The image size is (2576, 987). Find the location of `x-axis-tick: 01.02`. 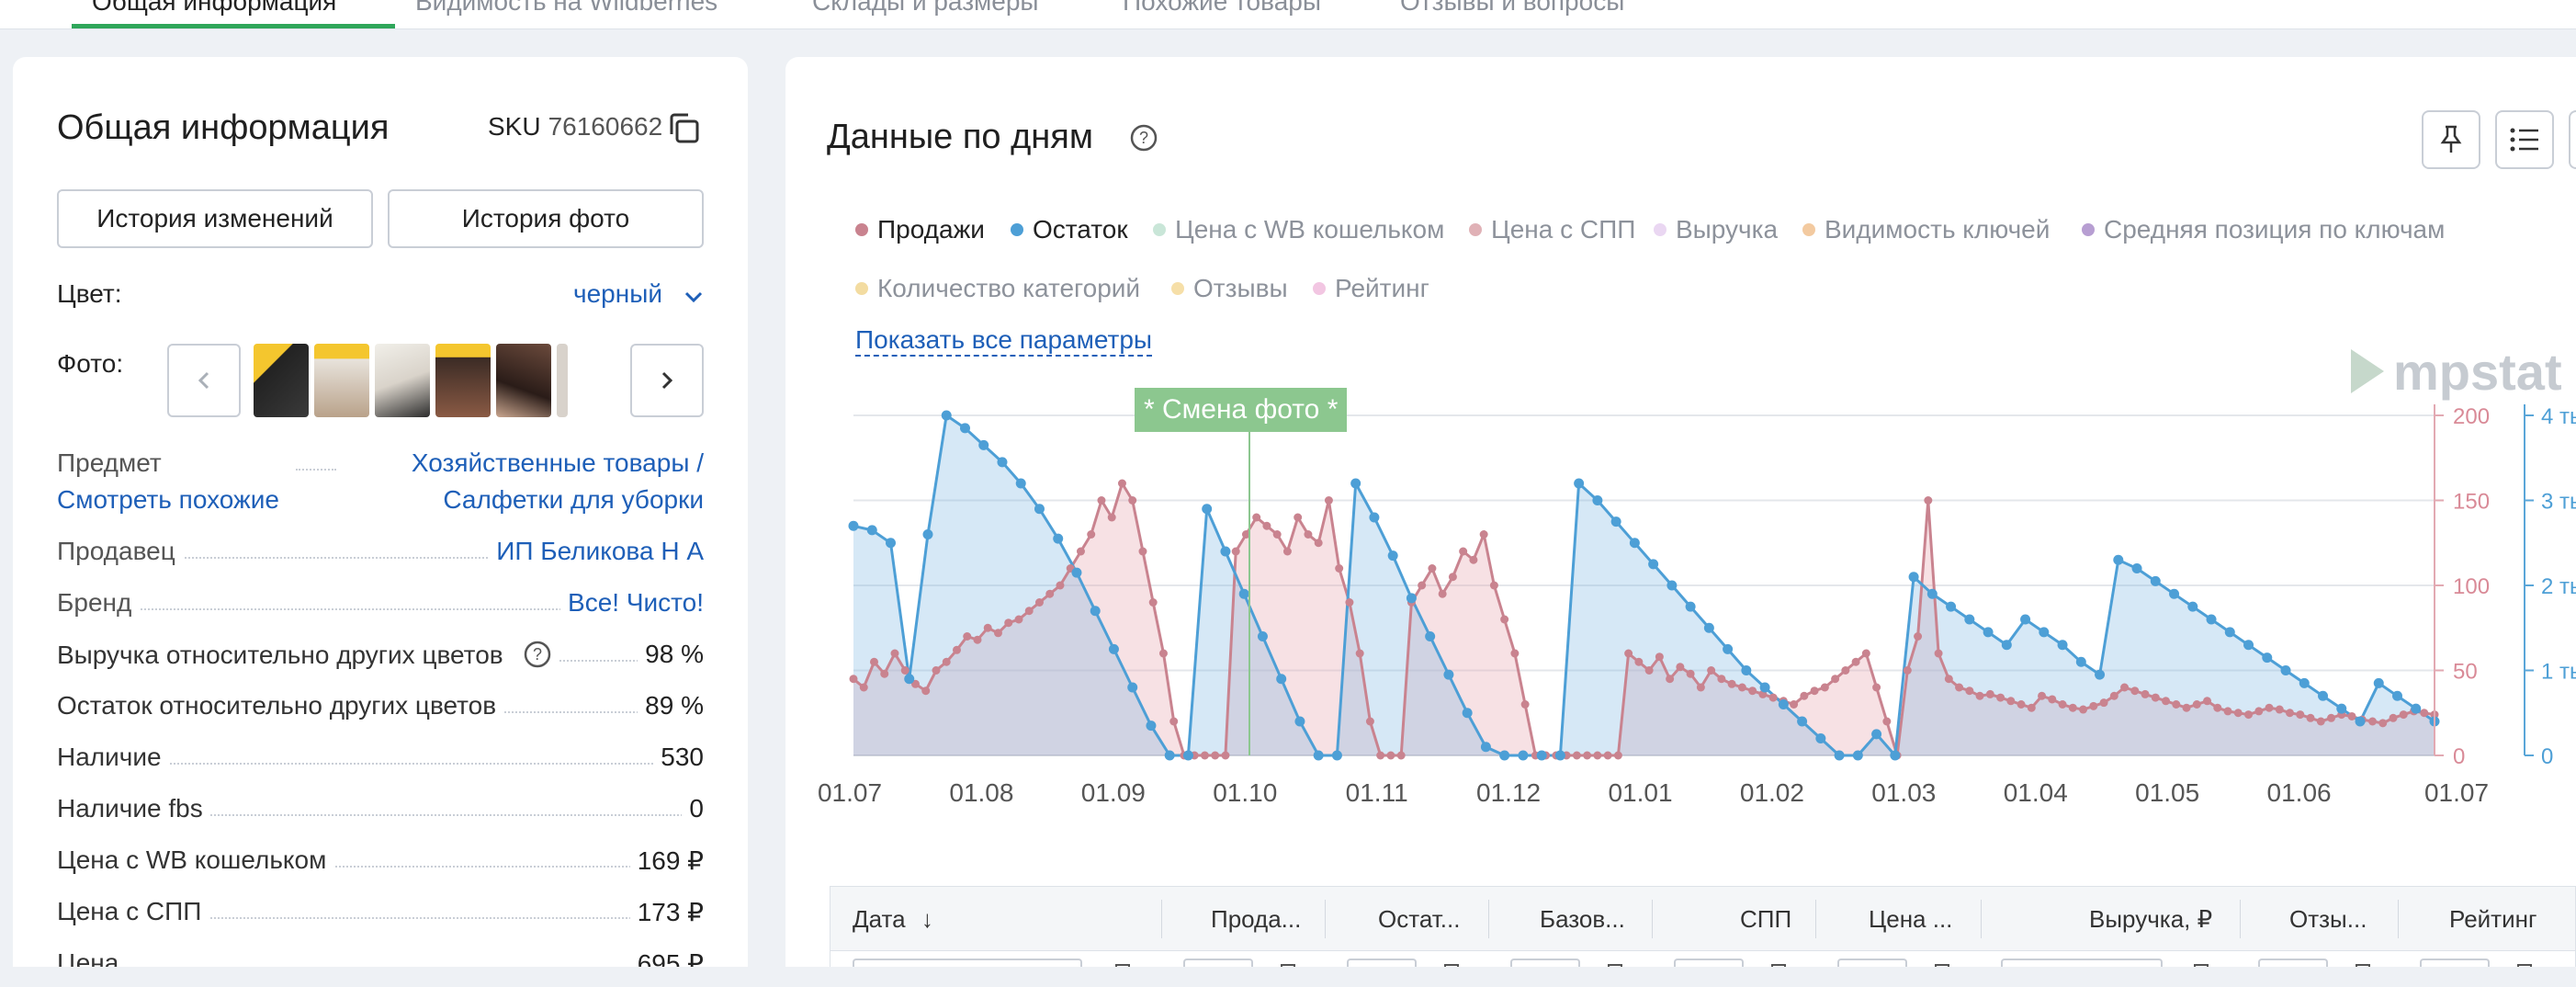

x-axis-tick: 01.02 is located at coordinates (1772, 792).